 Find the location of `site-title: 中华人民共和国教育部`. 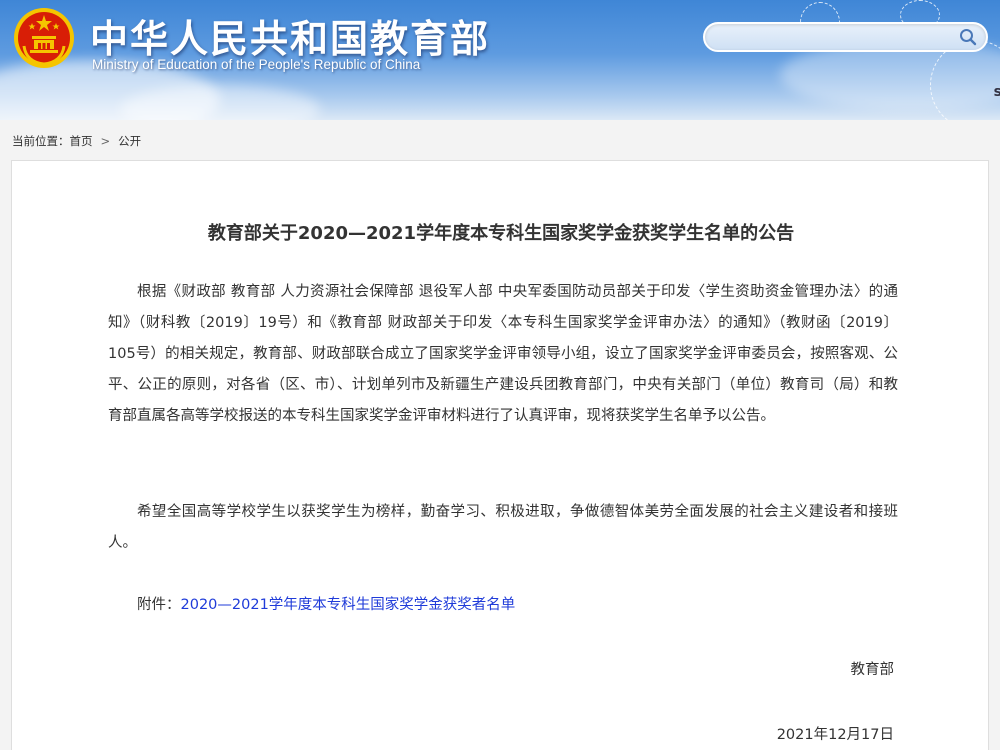

site-title: 中华人民共和国教育部 is located at coordinates (290, 35).